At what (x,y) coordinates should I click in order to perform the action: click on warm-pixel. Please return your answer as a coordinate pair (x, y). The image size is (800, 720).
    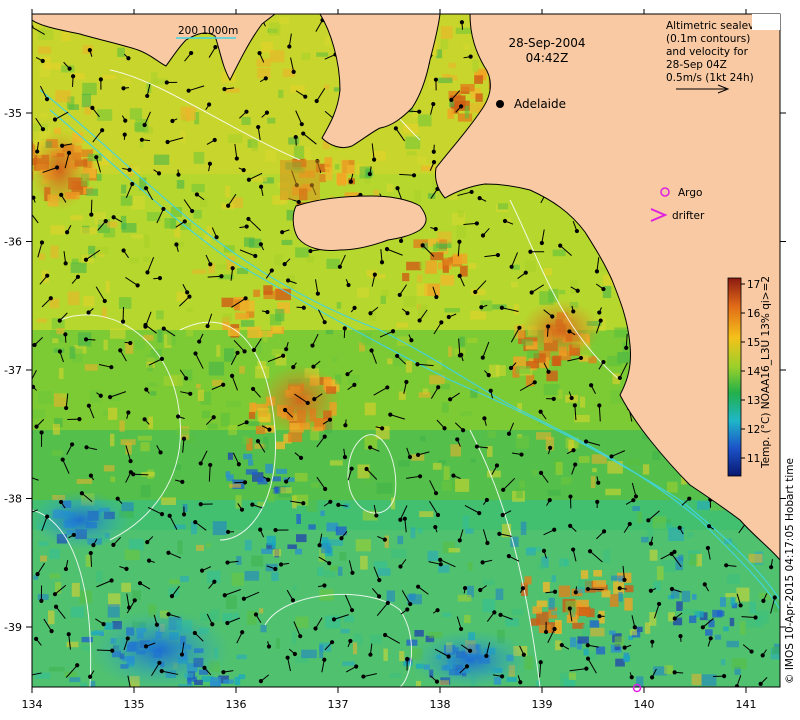
    Looking at the image, I should click on (447, 261).